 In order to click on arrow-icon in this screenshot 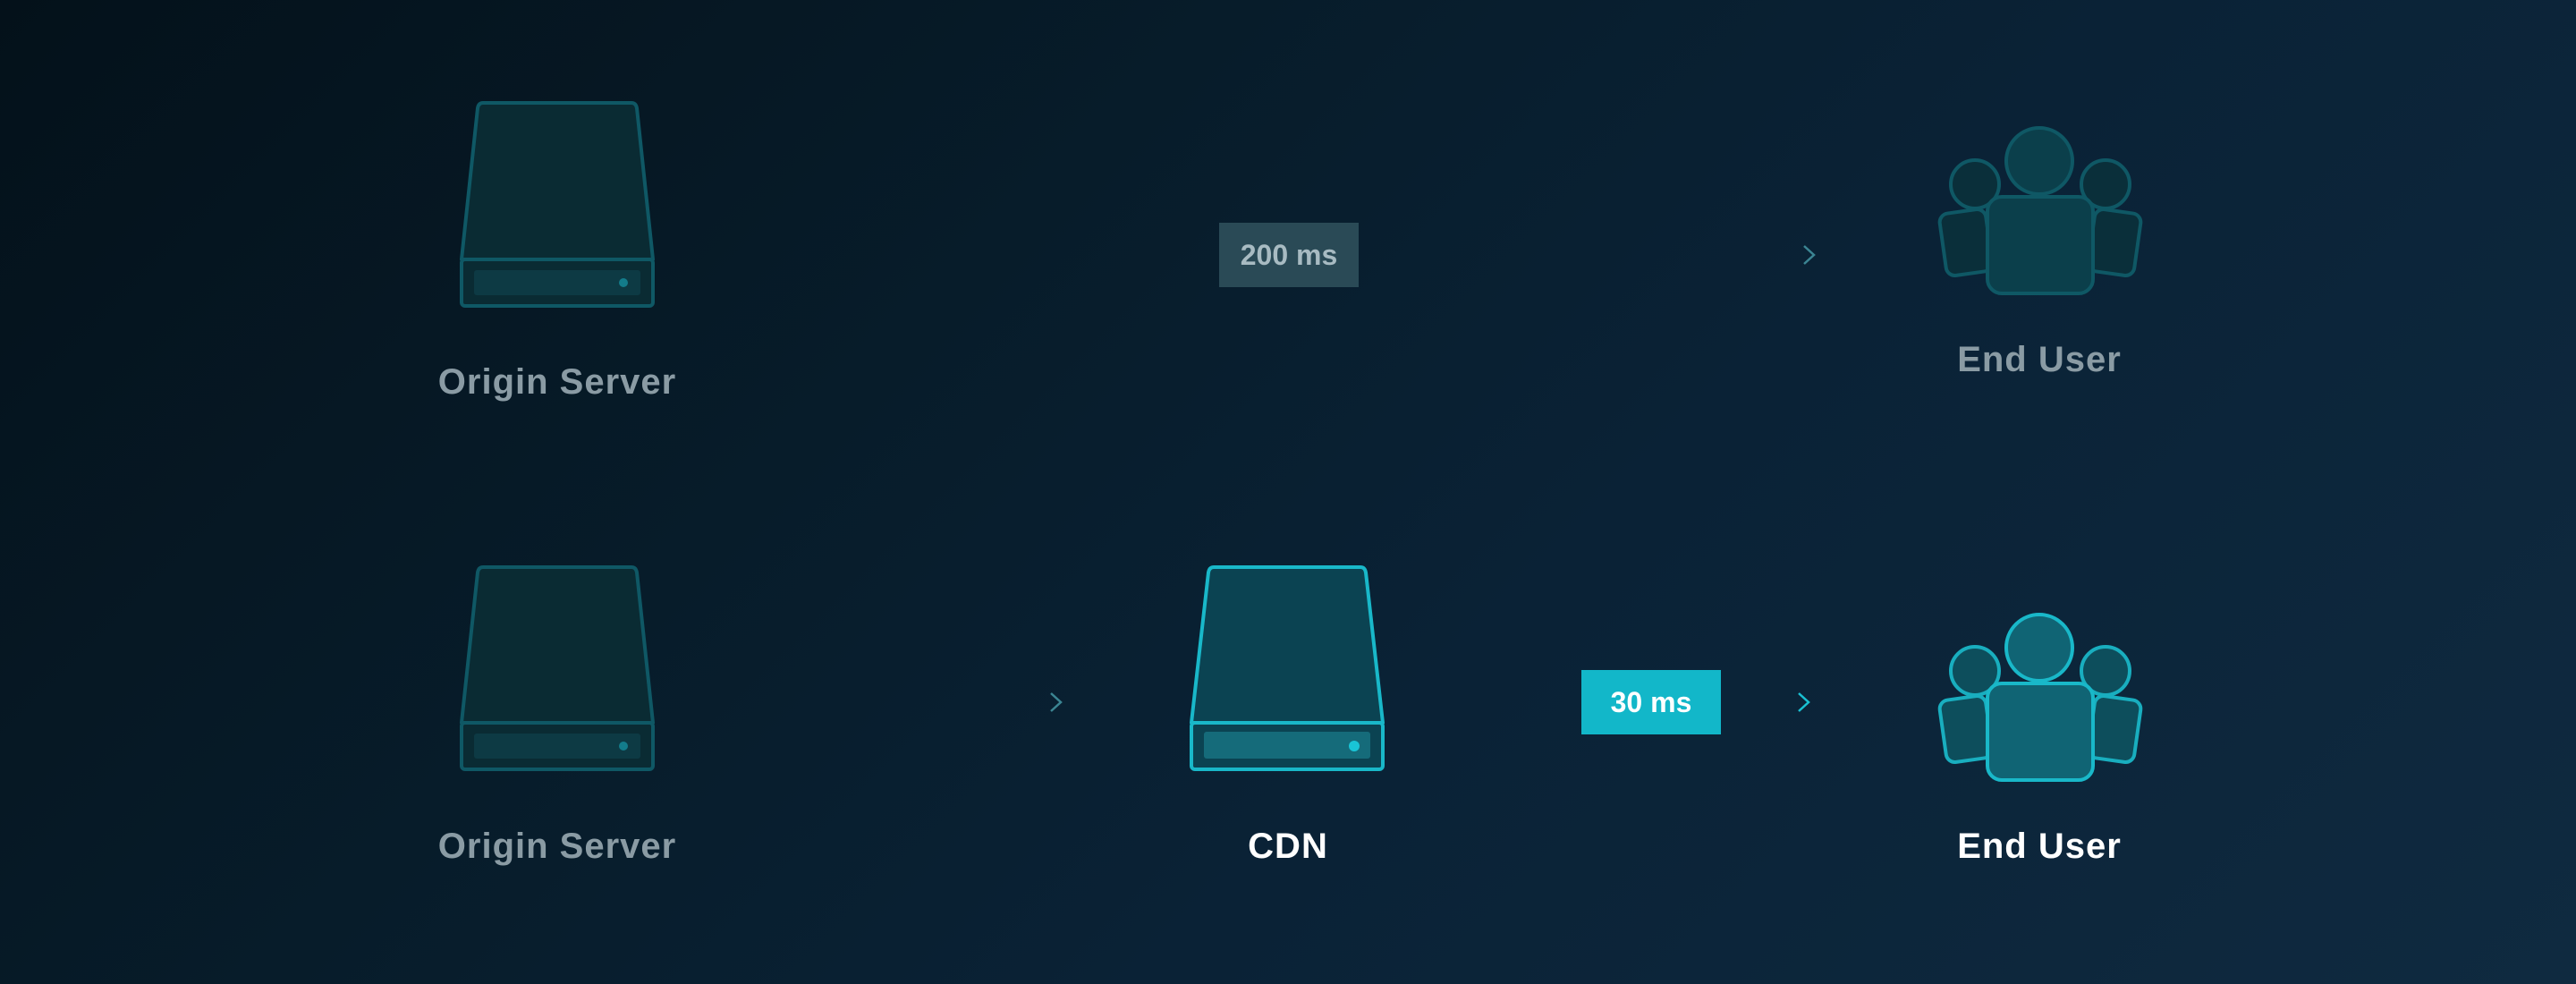, I will do `click(908, 702)`.